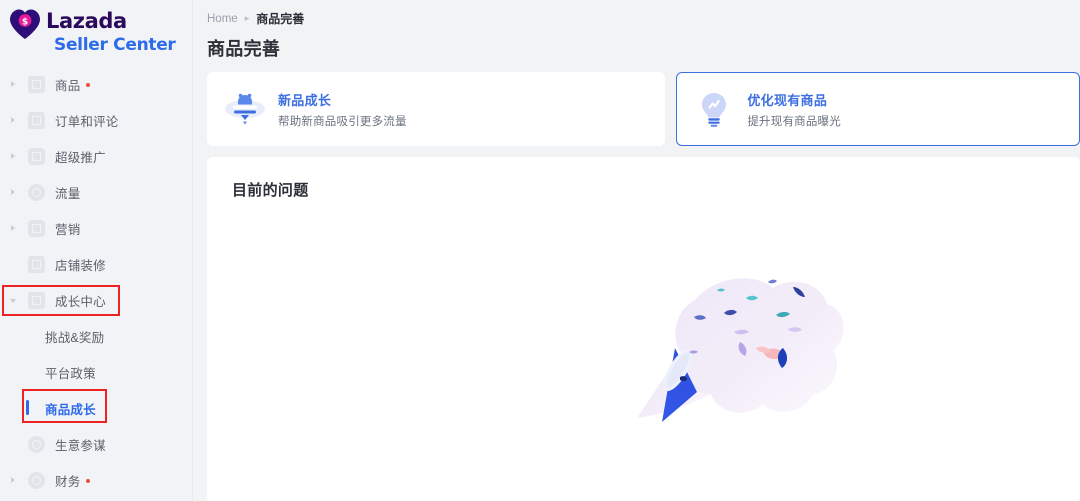 This screenshot has height=501, width=1080. What do you see at coordinates (96, 192) in the screenshot?
I see `sidebar-item-traffic: 流量` at bounding box center [96, 192].